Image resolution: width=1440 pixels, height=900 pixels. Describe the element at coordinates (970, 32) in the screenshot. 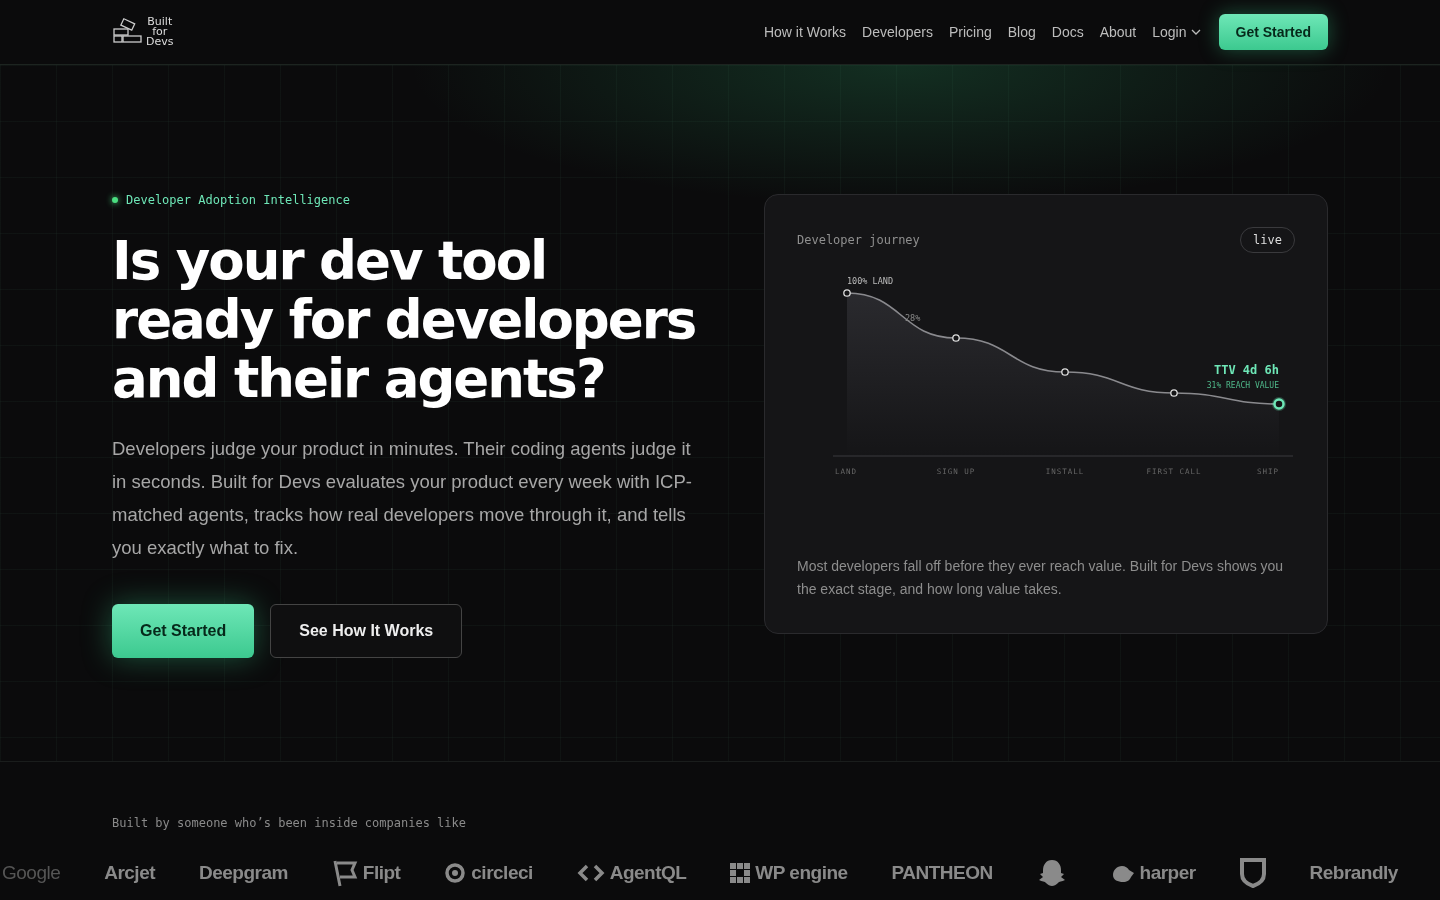

I see `nav-link: Pricing` at that location.